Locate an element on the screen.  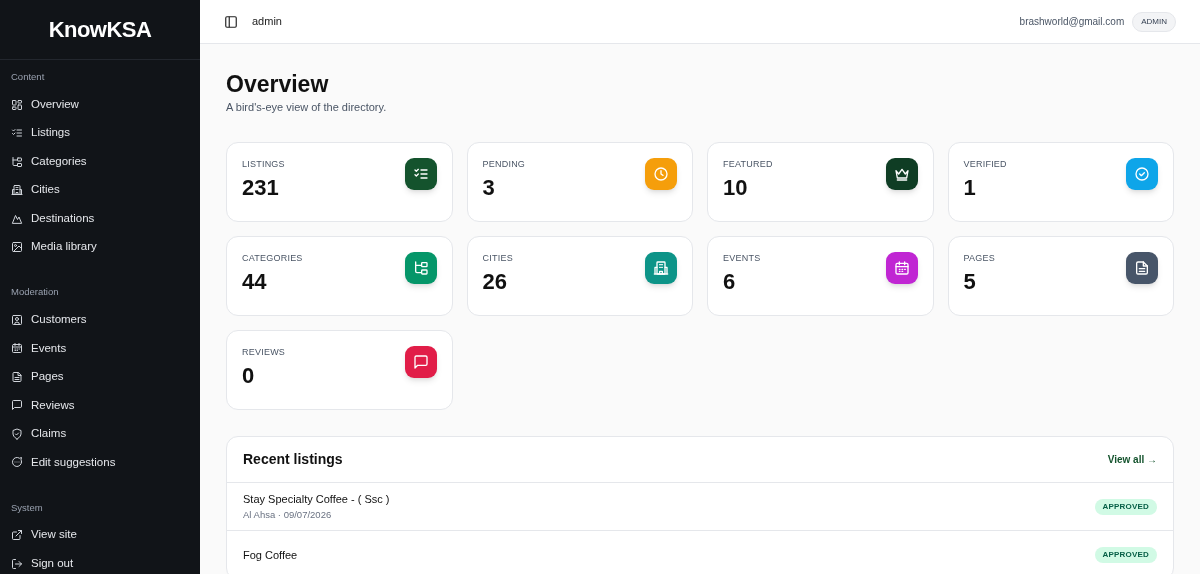
stat-label: LISTINGS is located at coordinates (263, 165).